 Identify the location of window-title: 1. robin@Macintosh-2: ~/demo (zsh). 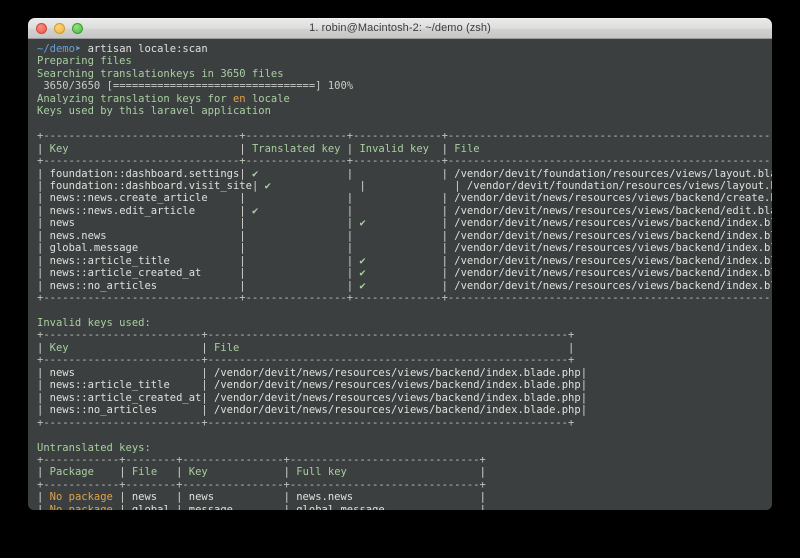
(400, 28).